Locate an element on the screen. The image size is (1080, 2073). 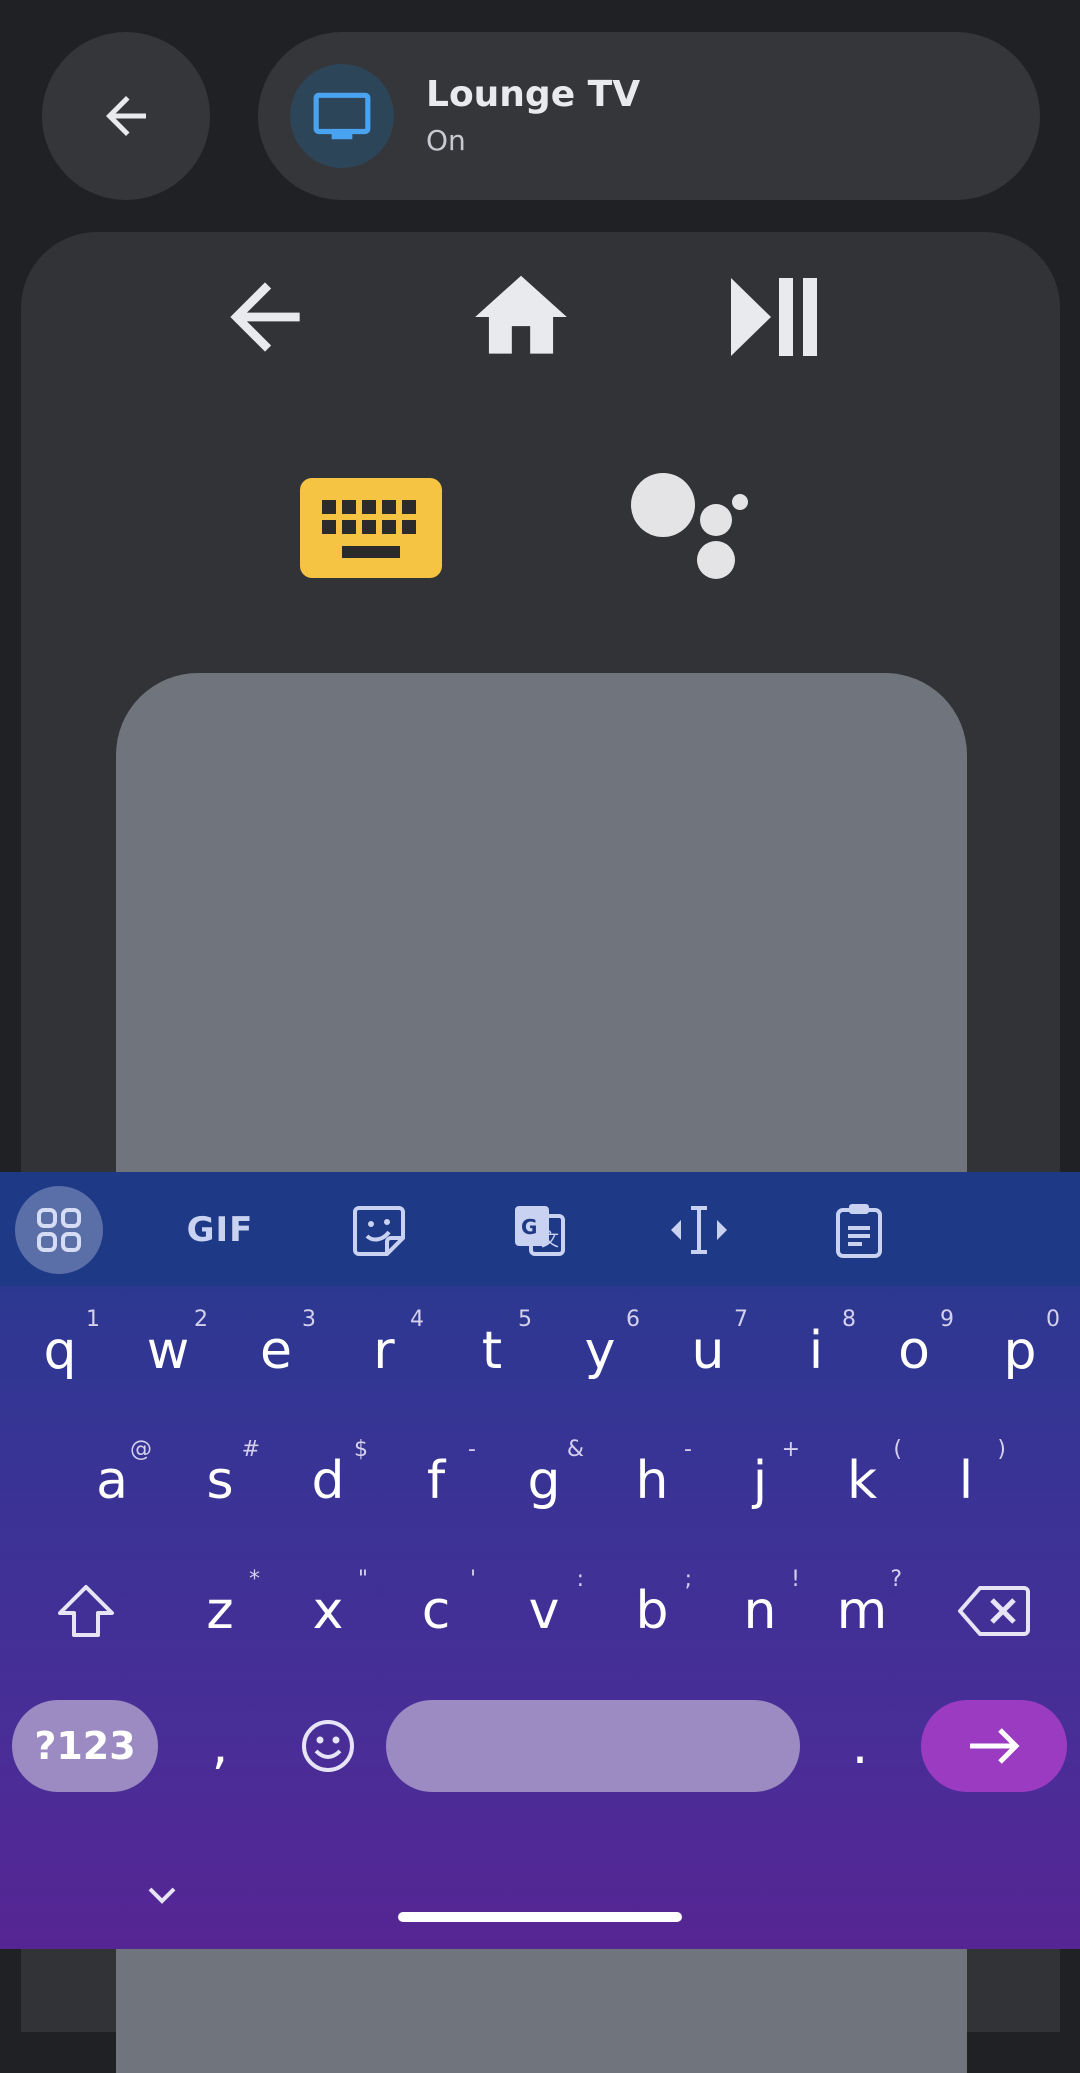
translate-button: G 文 is located at coordinates (539, 1230).